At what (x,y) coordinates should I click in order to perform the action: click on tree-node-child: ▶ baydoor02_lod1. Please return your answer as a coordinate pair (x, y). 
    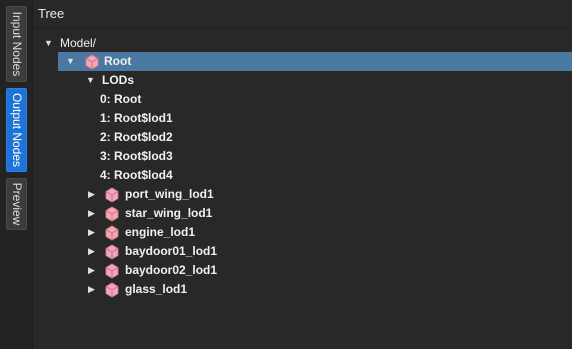
    Looking at the image, I should click on (234, 270).